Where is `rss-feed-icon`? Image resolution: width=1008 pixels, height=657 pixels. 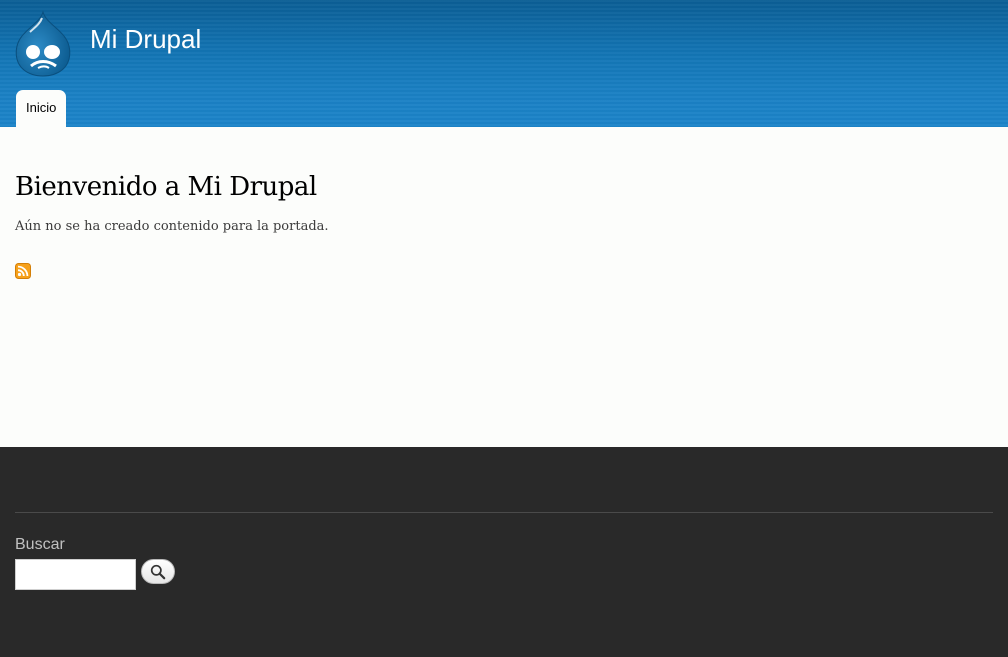
rss-feed-icon is located at coordinates (23, 271).